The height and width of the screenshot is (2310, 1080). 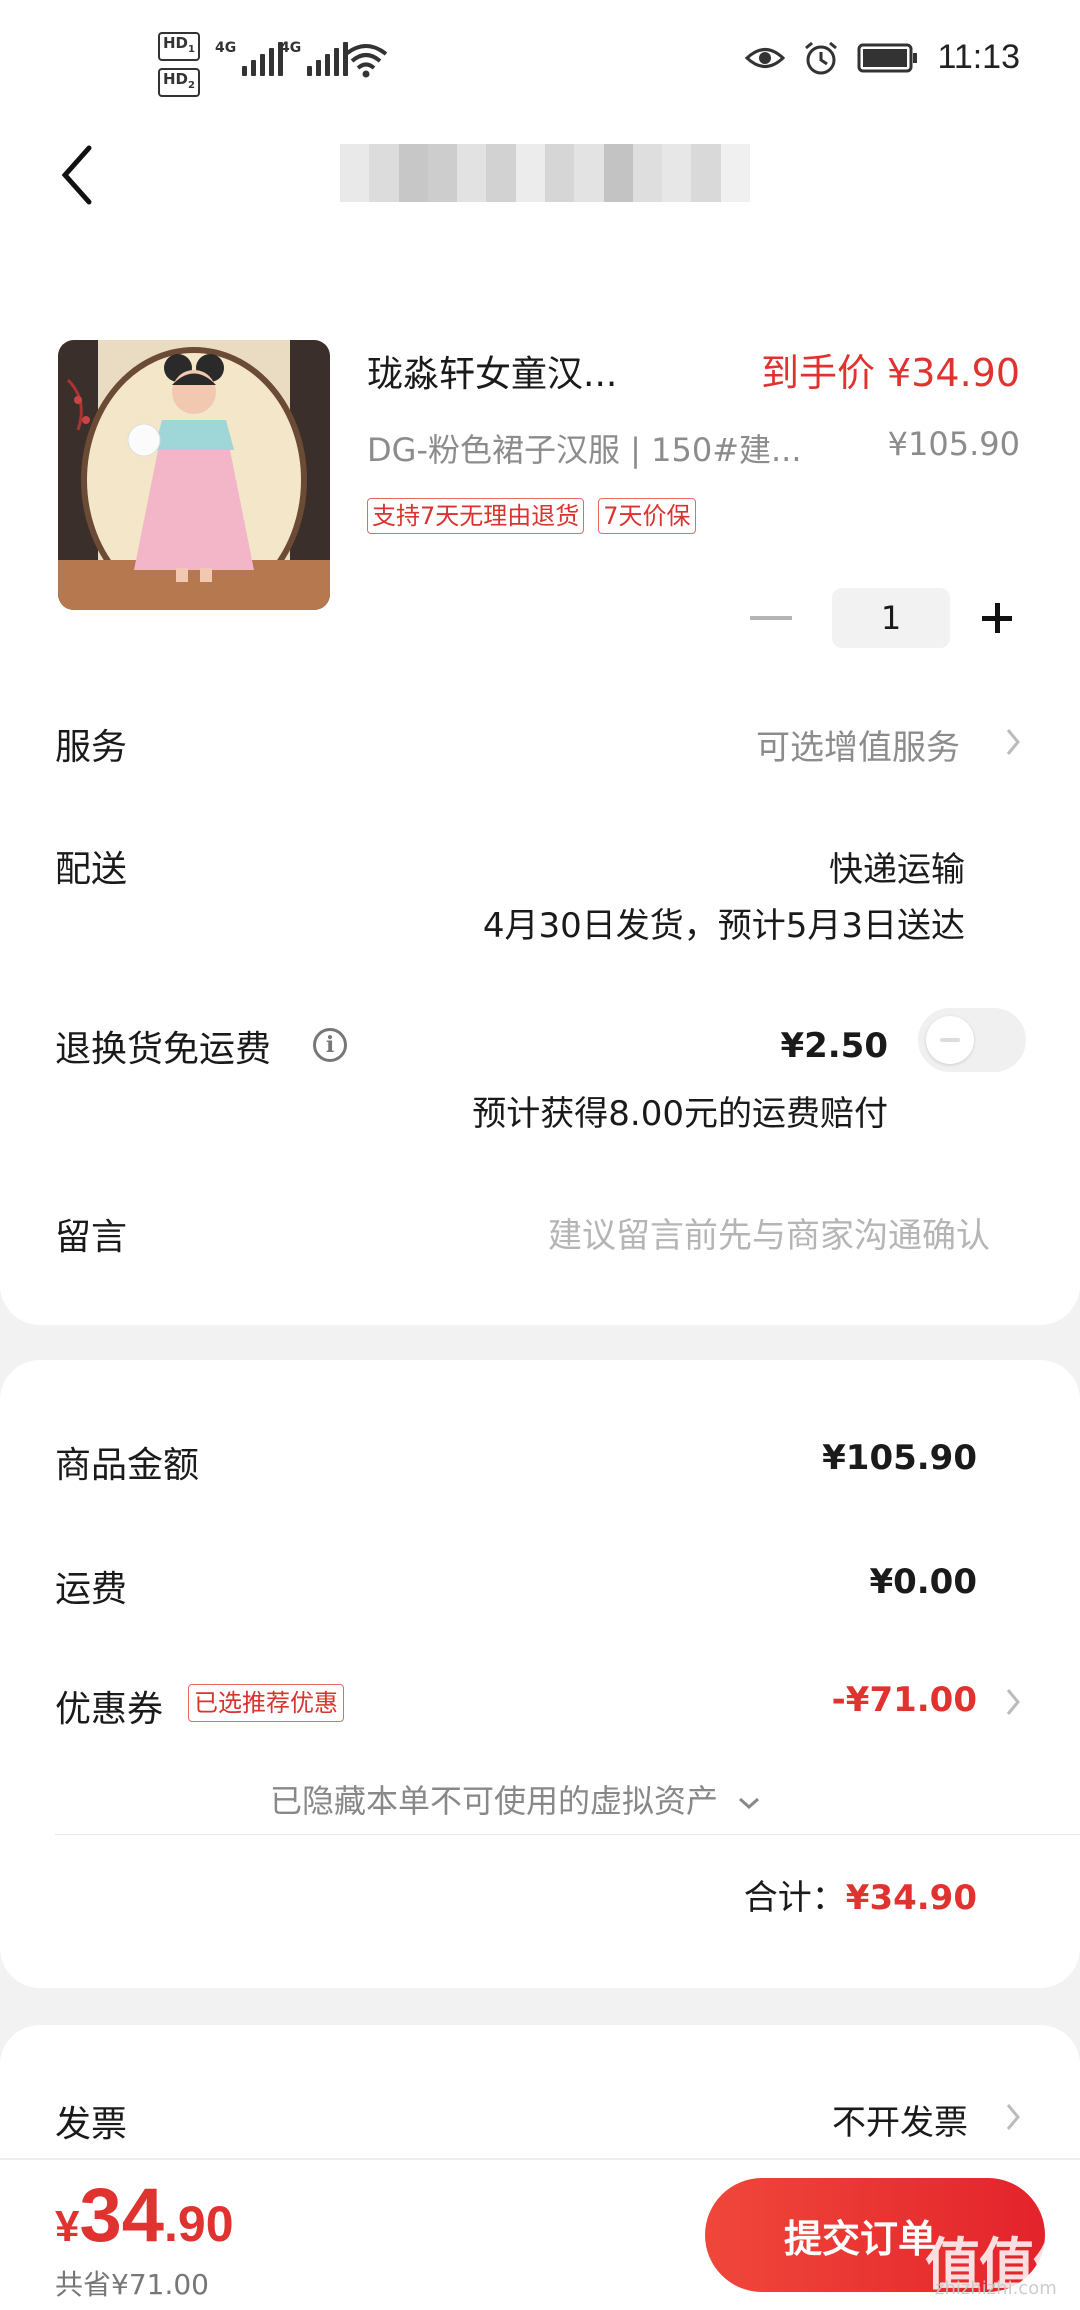 I want to click on coupon-badge: 已选推荐优惠, so click(x=266, y=1703).